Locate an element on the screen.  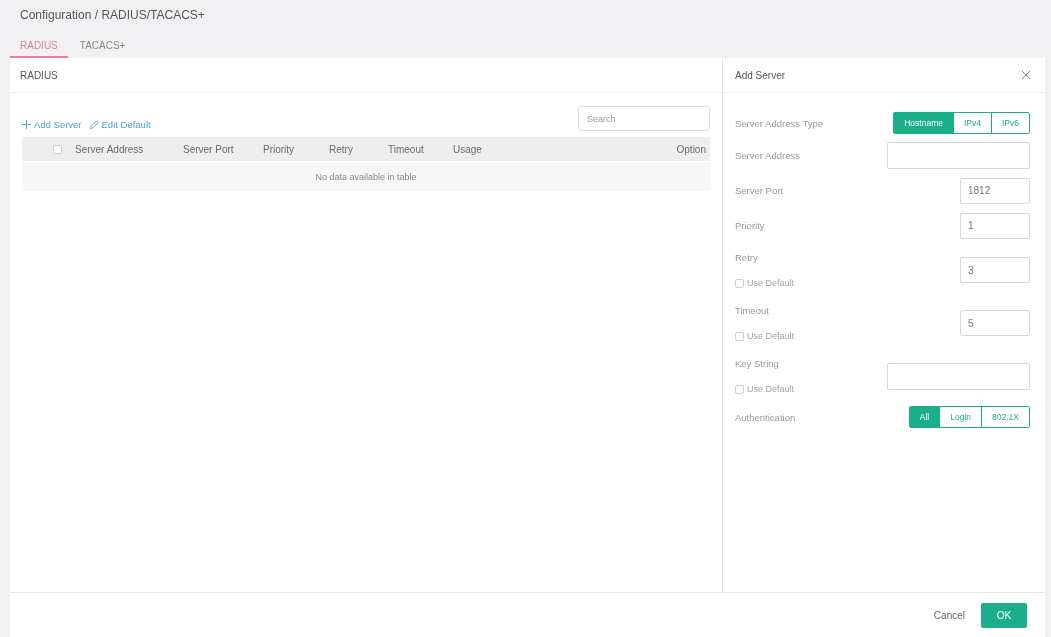
column-header: Usage is located at coordinates (467, 149).